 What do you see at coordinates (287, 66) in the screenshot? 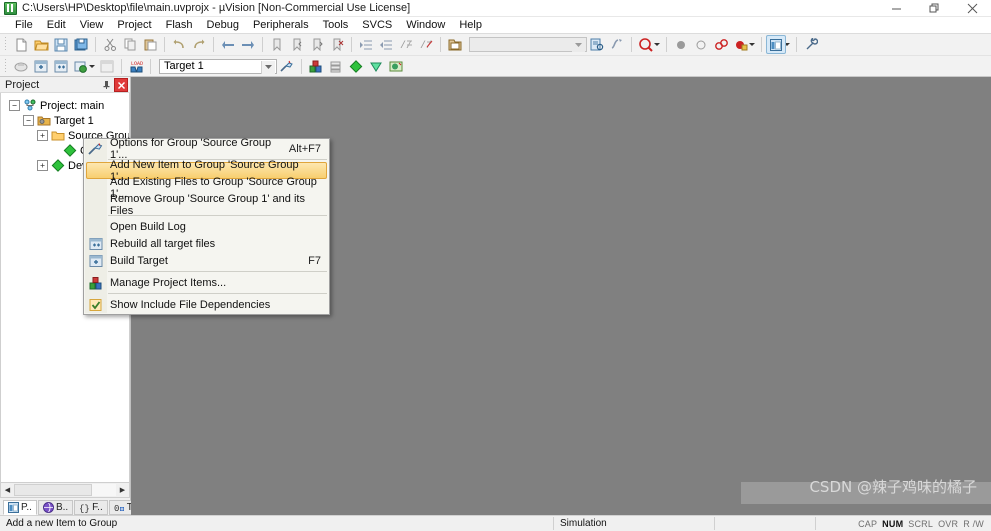
I see `options-target-icon` at bounding box center [287, 66].